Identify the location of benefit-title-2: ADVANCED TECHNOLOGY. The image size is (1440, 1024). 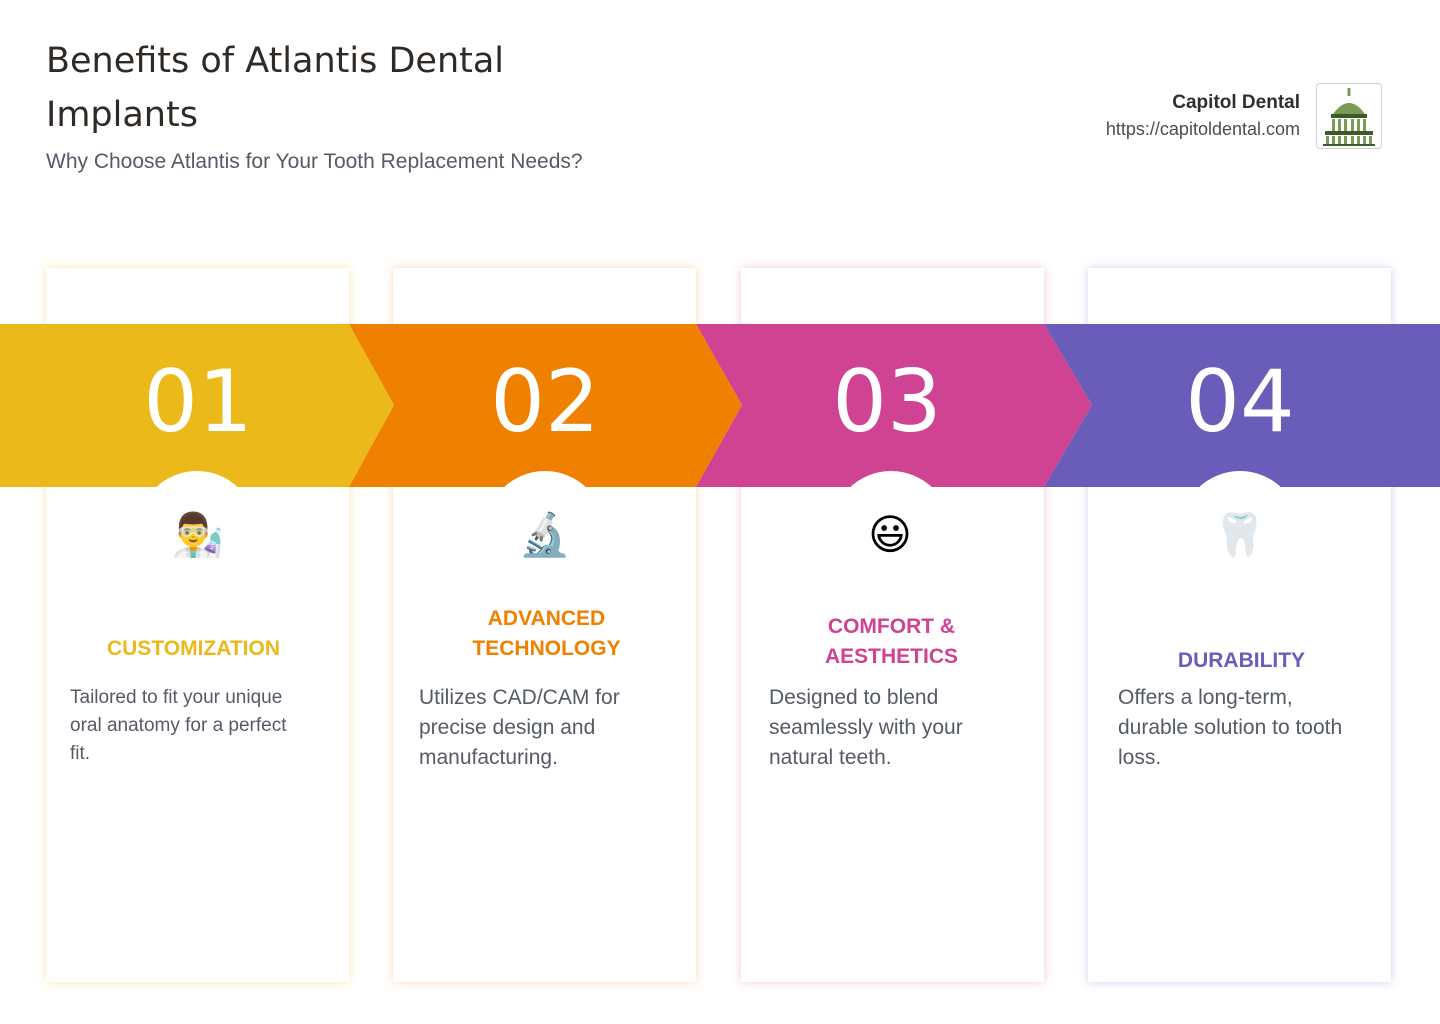
(546, 633).